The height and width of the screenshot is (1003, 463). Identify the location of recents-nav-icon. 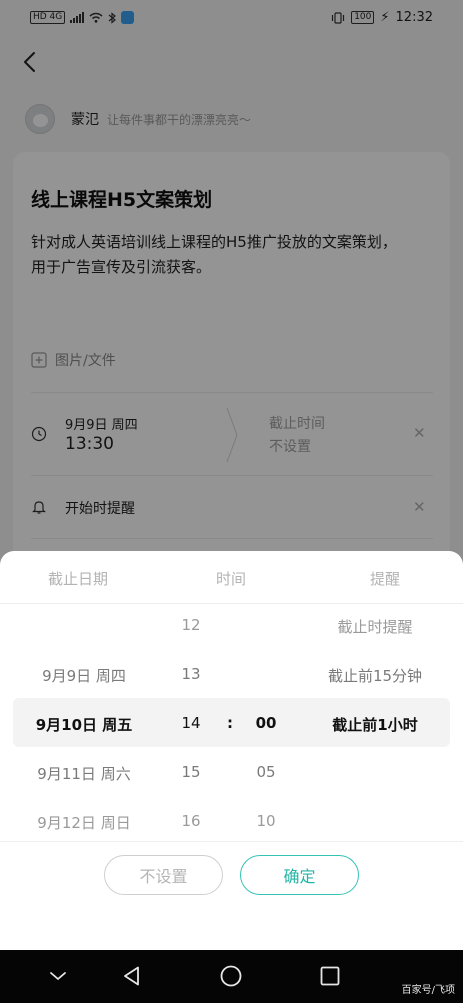
(330, 976).